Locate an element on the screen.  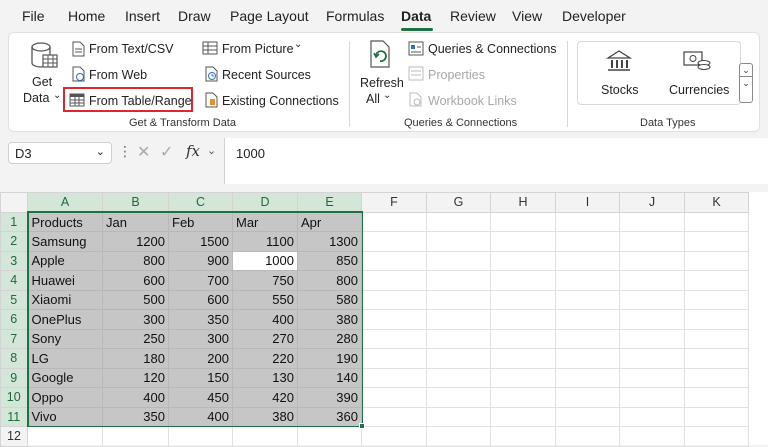
row-header-3: 3 is located at coordinates (14, 260).